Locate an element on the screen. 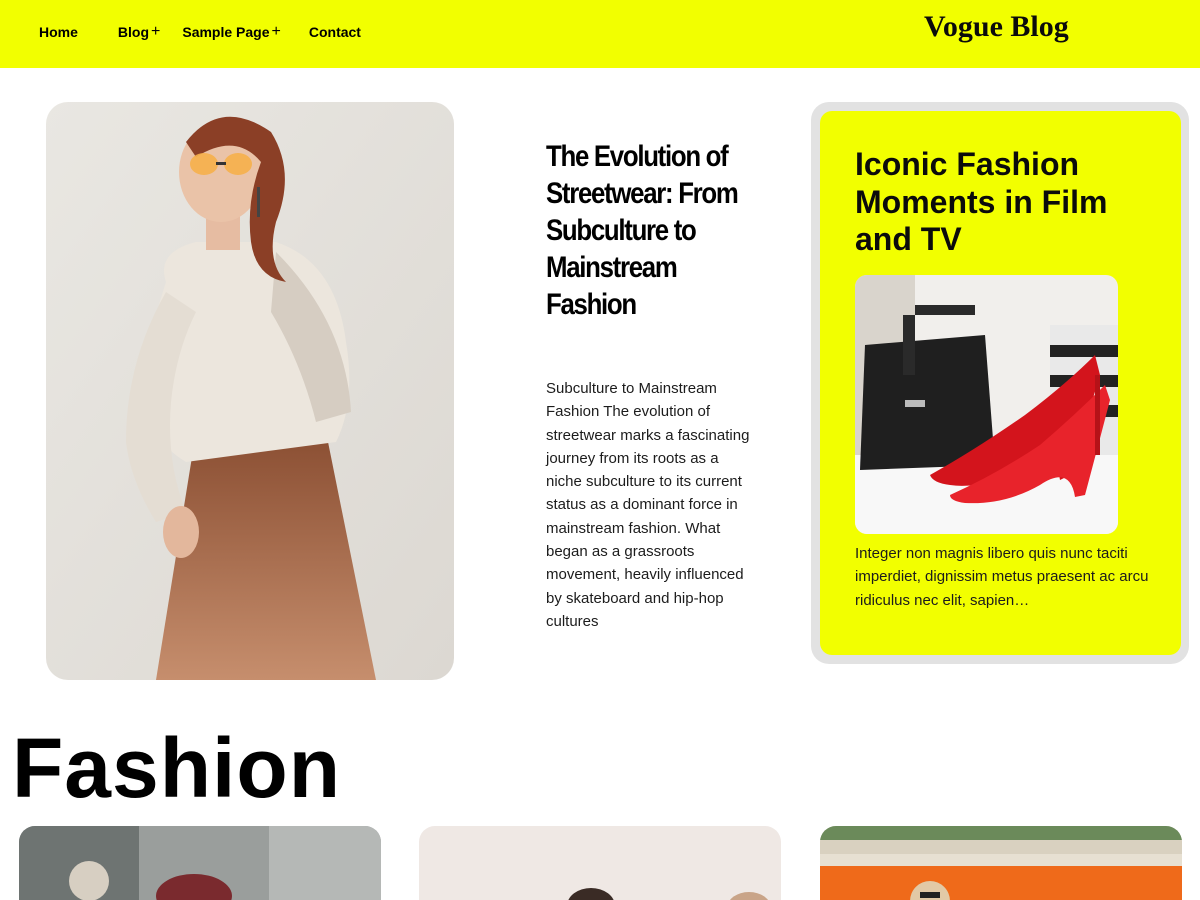  side-card-title: Iconic Fashion Moments in Film and TV is located at coordinates (1005, 202).